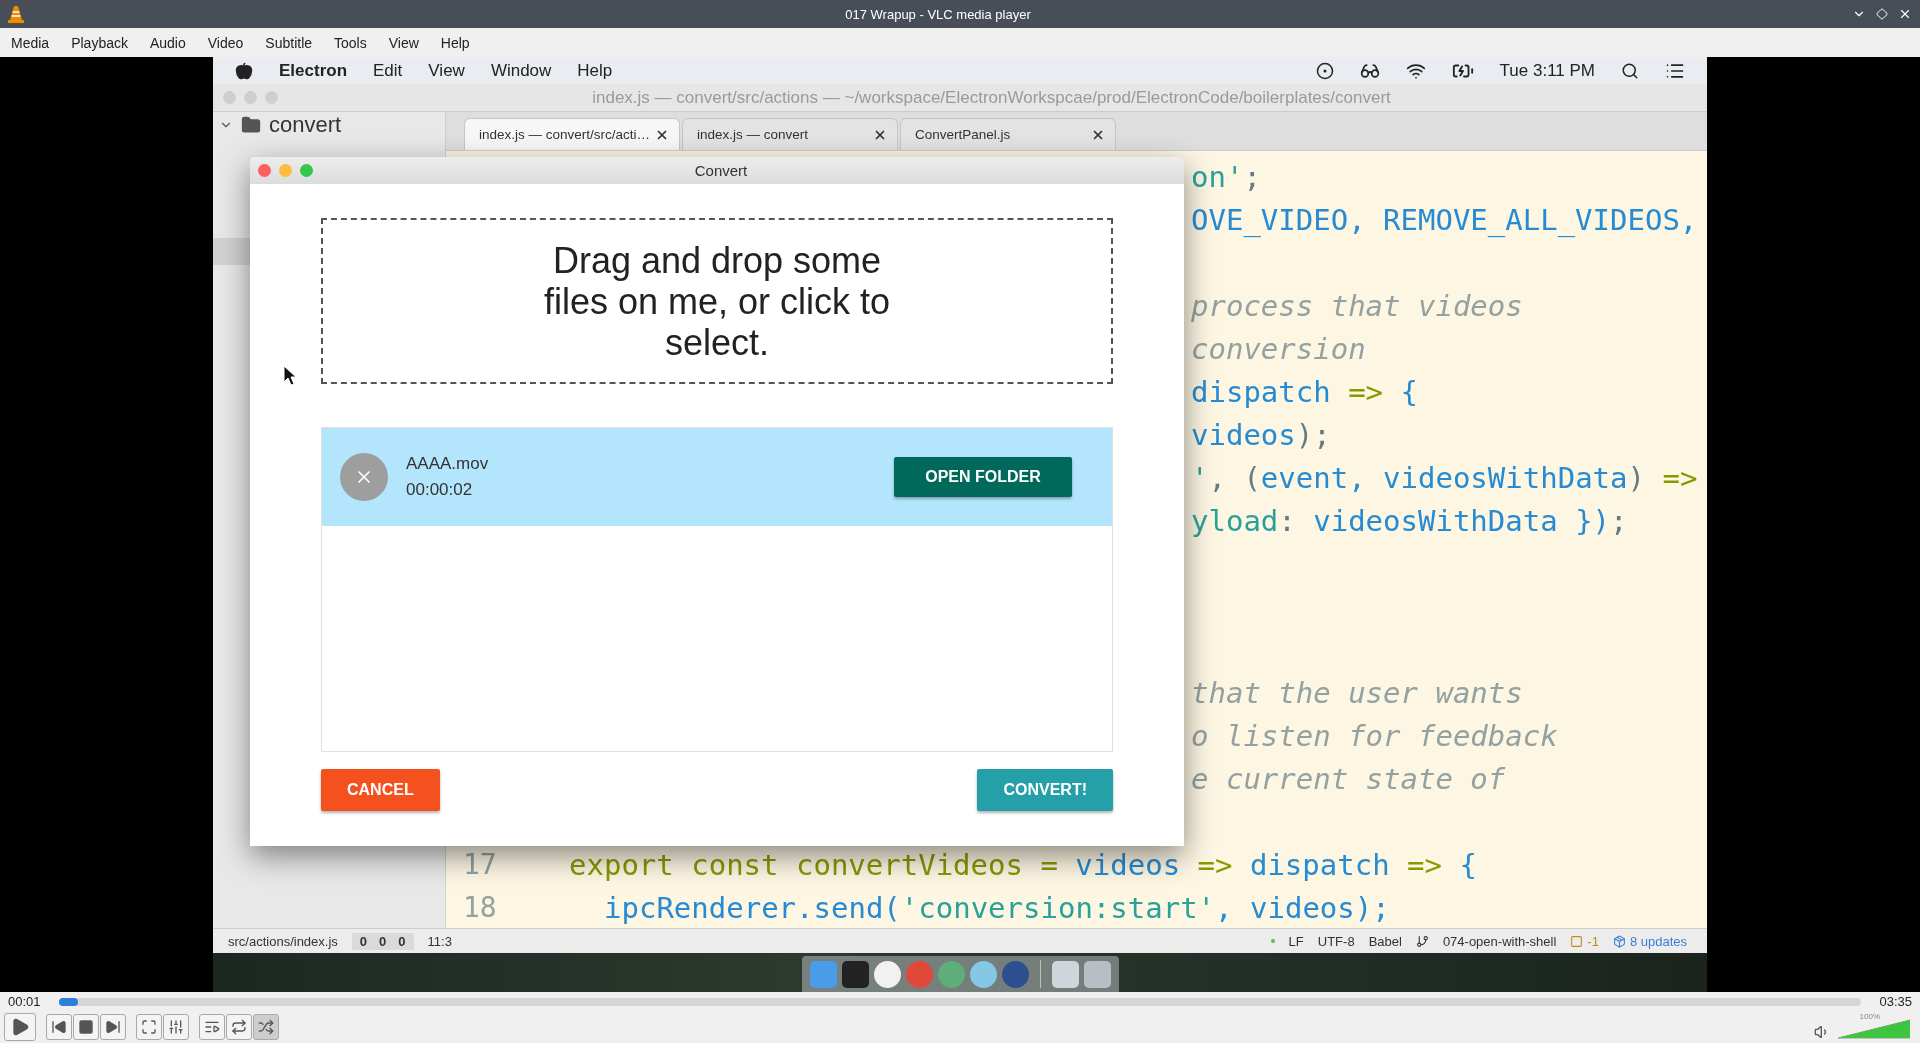  What do you see at coordinates (305, 125) in the screenshot?
I see `tree-item: convert` at bounding box center [305, 125].